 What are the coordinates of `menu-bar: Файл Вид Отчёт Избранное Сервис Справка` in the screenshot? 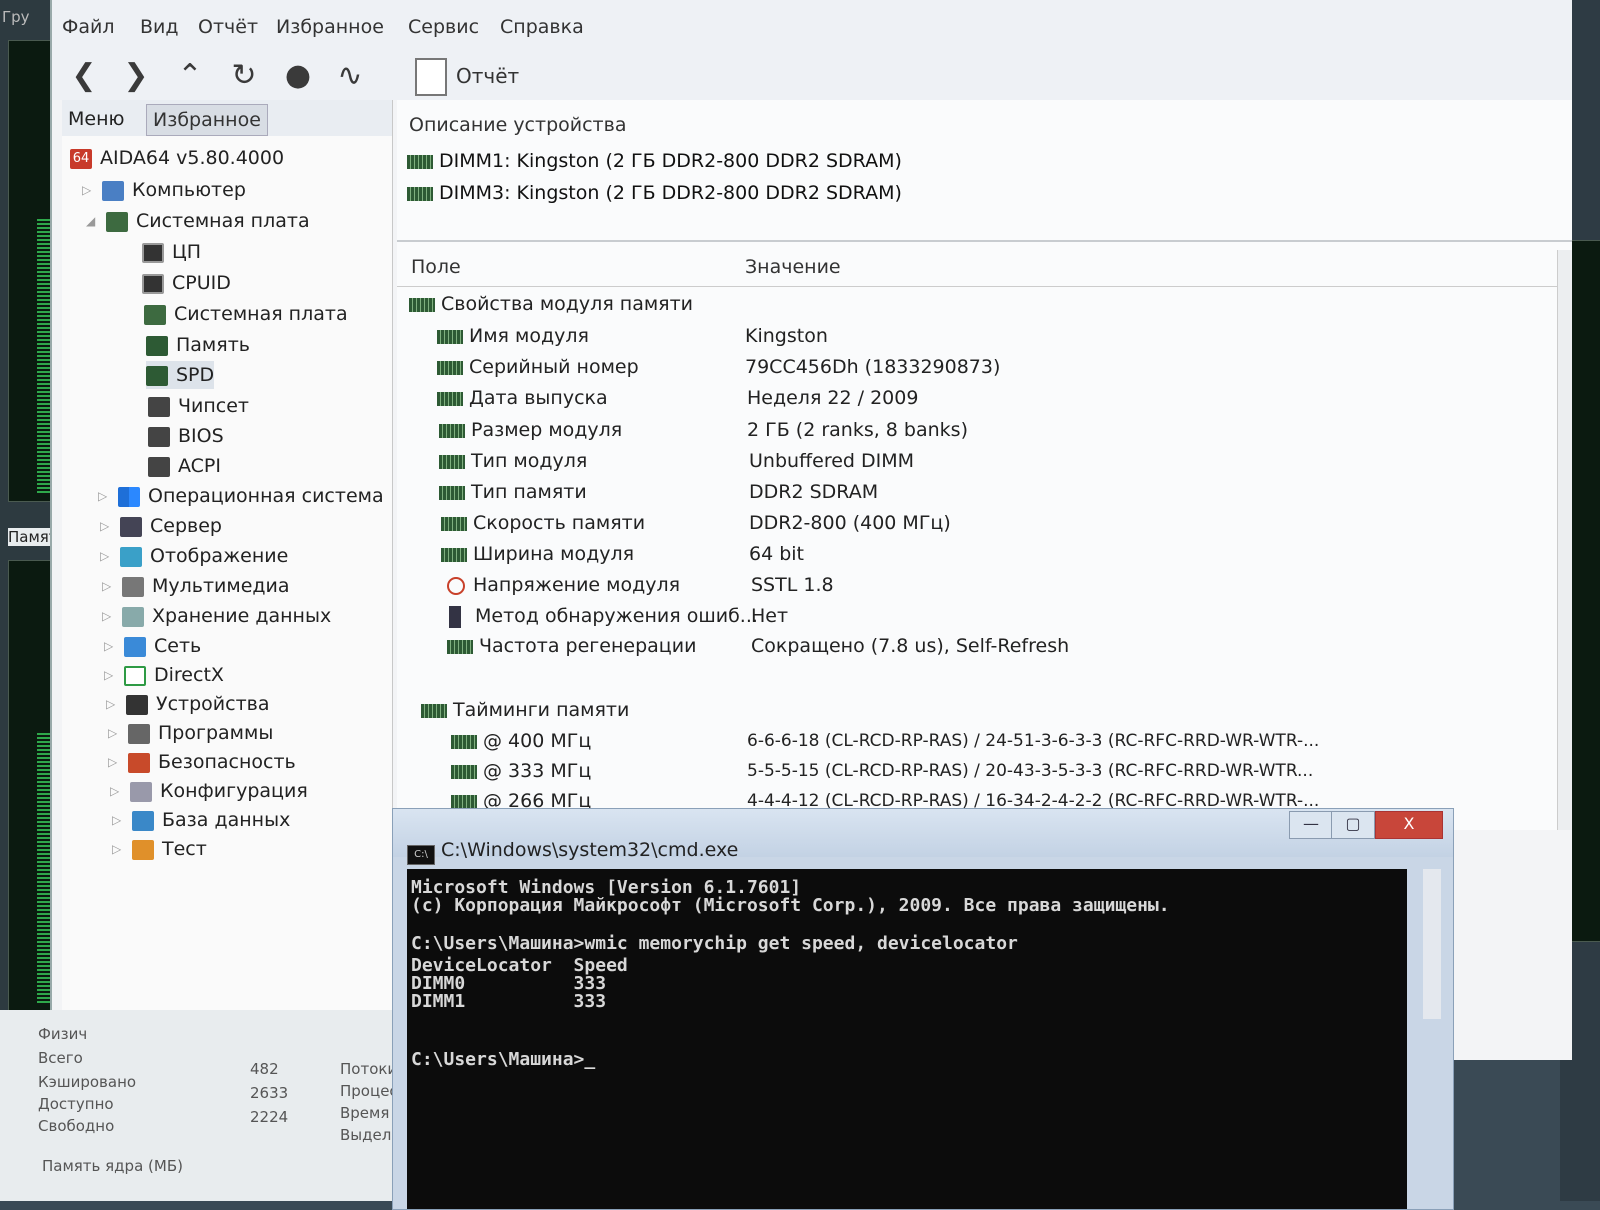 It's located at (812, 26).